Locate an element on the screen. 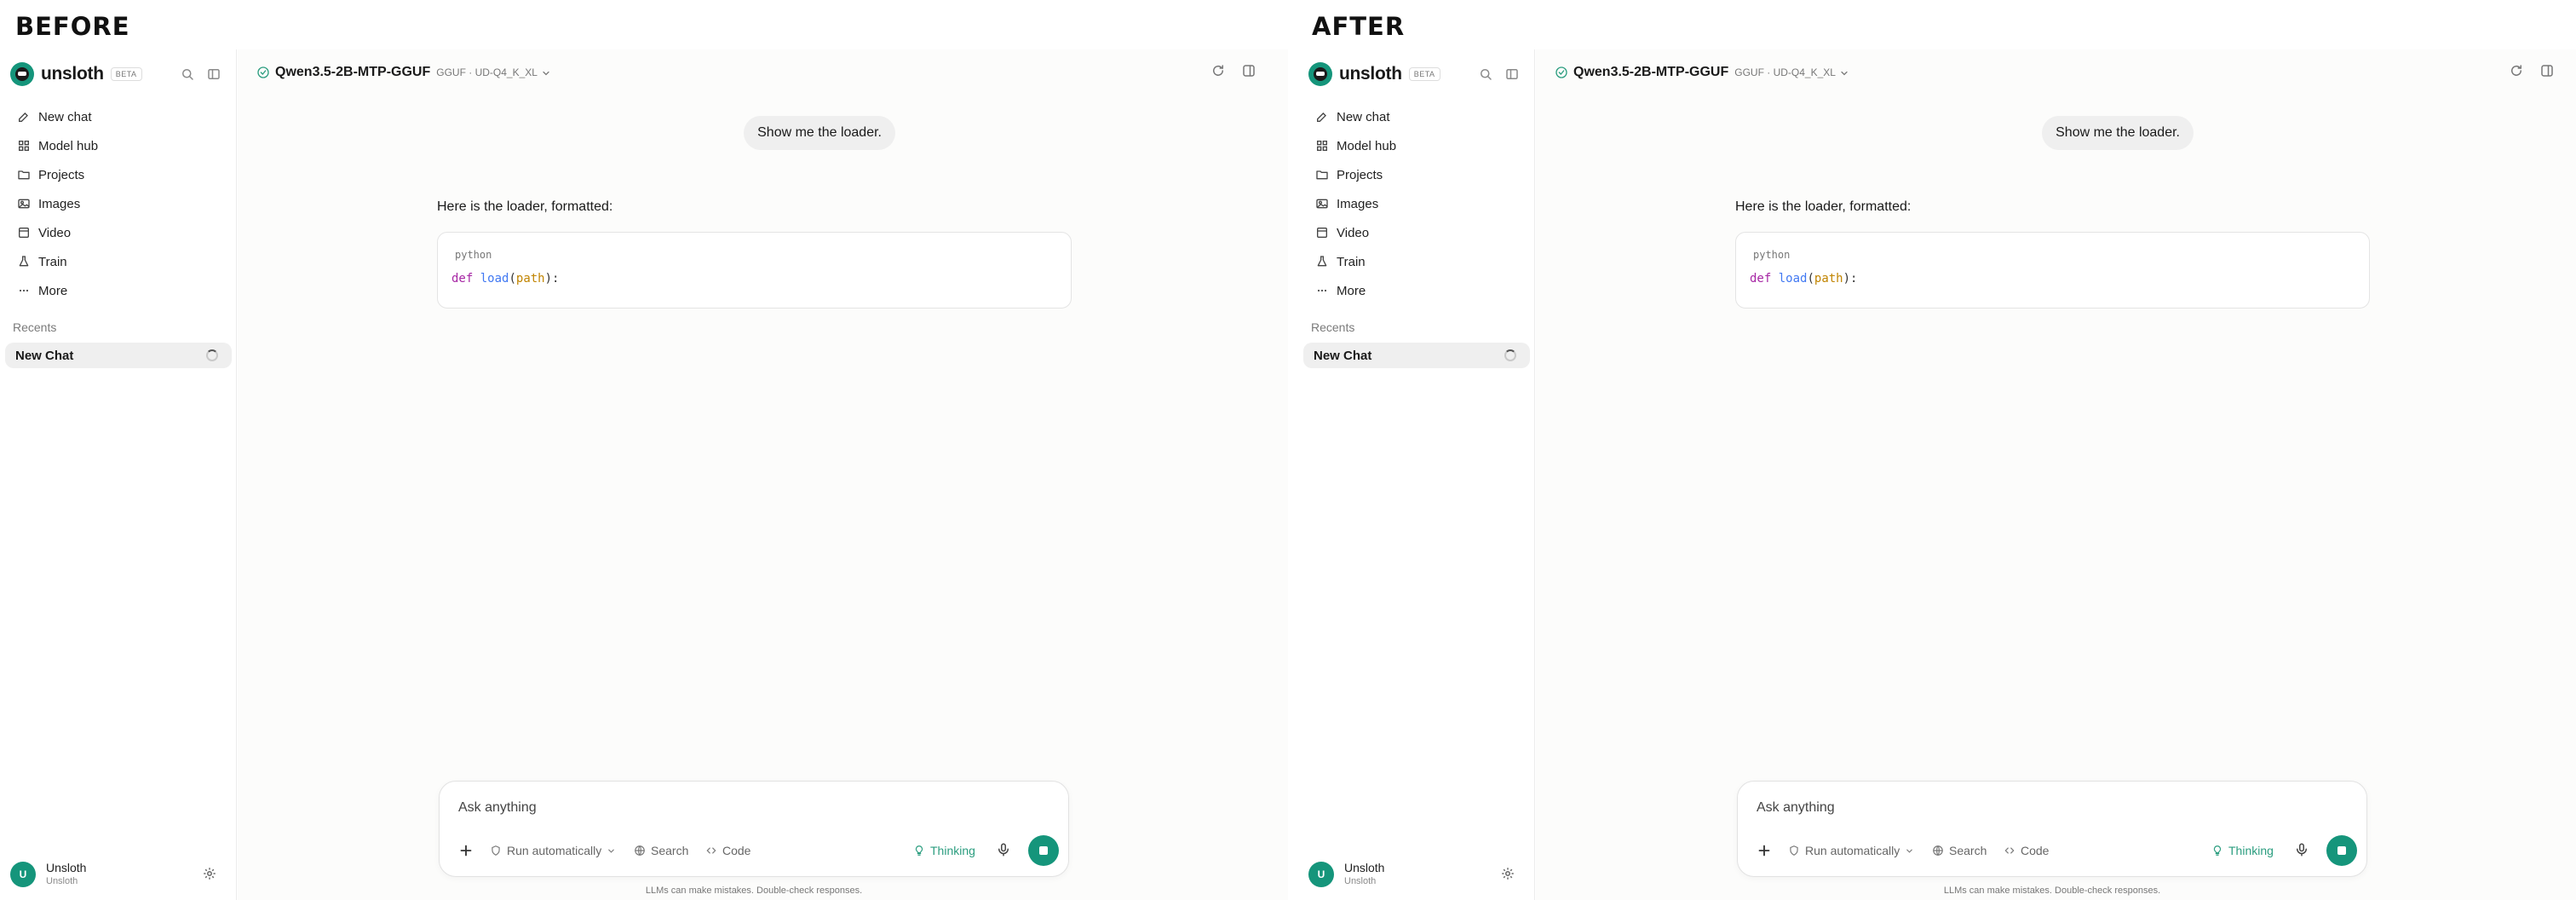  code-close: ): is located at coordinates (1851, 279).